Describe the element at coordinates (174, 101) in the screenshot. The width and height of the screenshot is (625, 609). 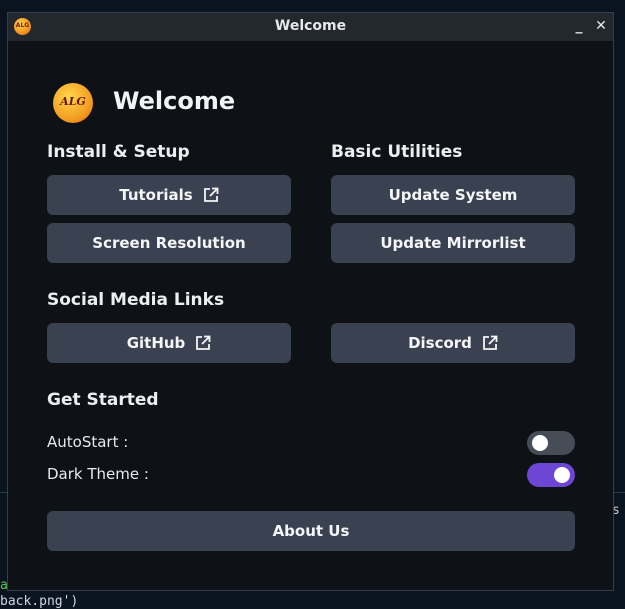
I see `page-title: Welcome` at that location.